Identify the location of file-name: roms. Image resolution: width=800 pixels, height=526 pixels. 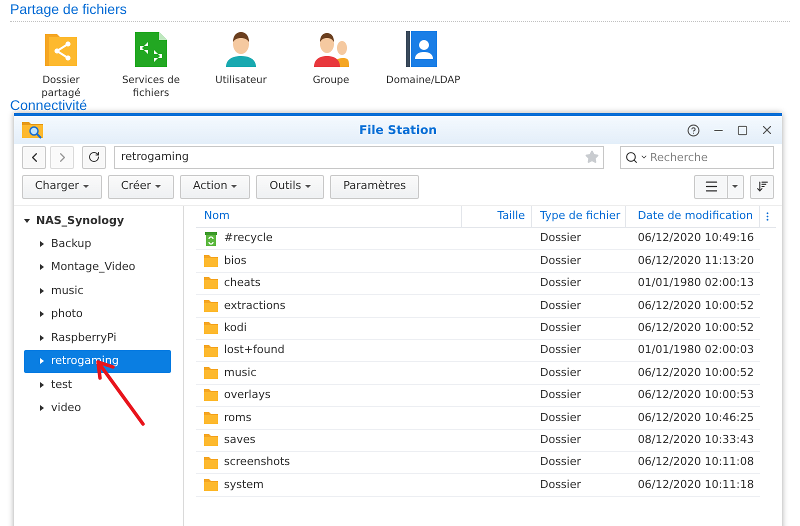
(238, 418).